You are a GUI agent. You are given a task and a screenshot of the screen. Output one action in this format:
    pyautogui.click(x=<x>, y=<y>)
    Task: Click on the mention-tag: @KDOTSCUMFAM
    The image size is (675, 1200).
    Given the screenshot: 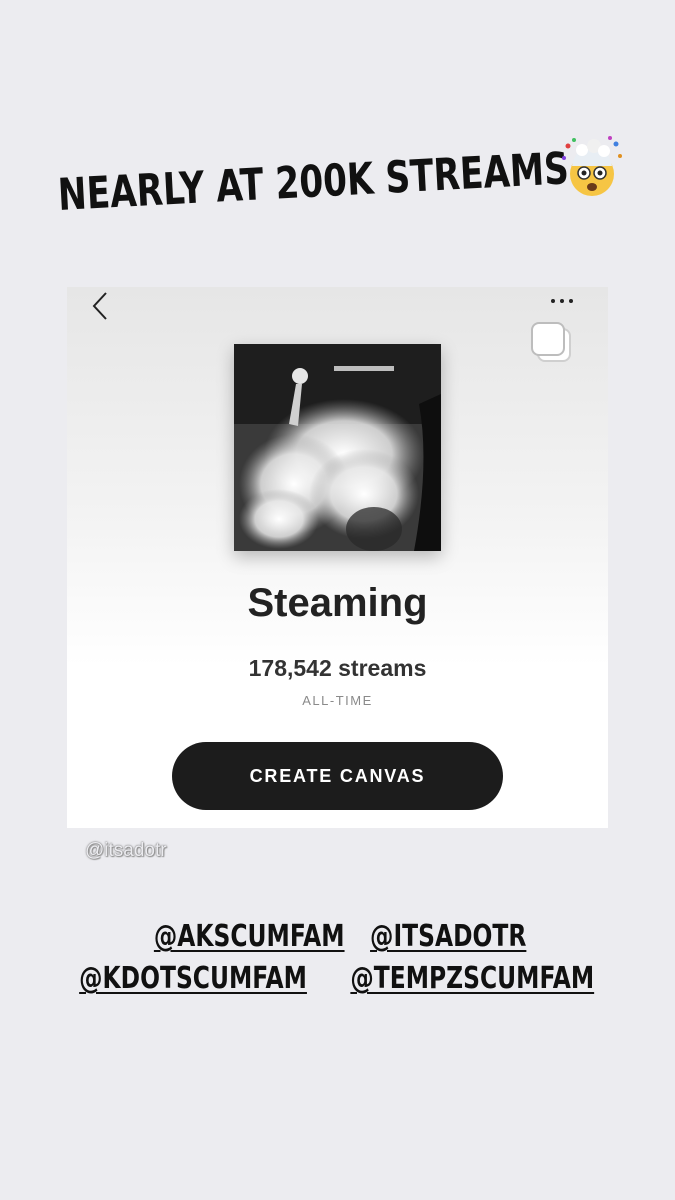 What is the action you would take?
    pyautogui.click(x=193, y=979)
    